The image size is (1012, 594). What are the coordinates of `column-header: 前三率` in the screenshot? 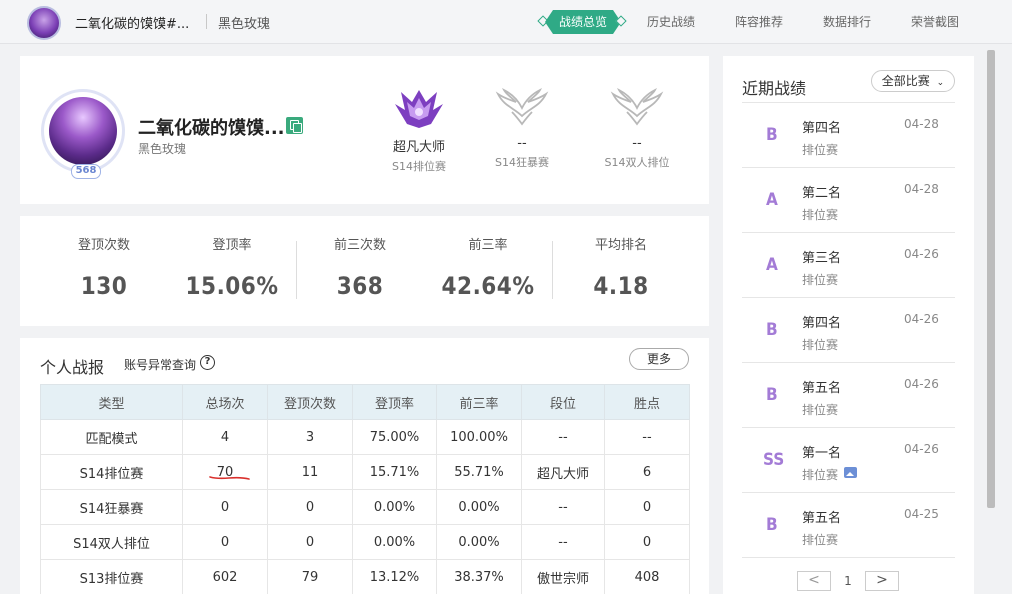 It's located at (479, 402).